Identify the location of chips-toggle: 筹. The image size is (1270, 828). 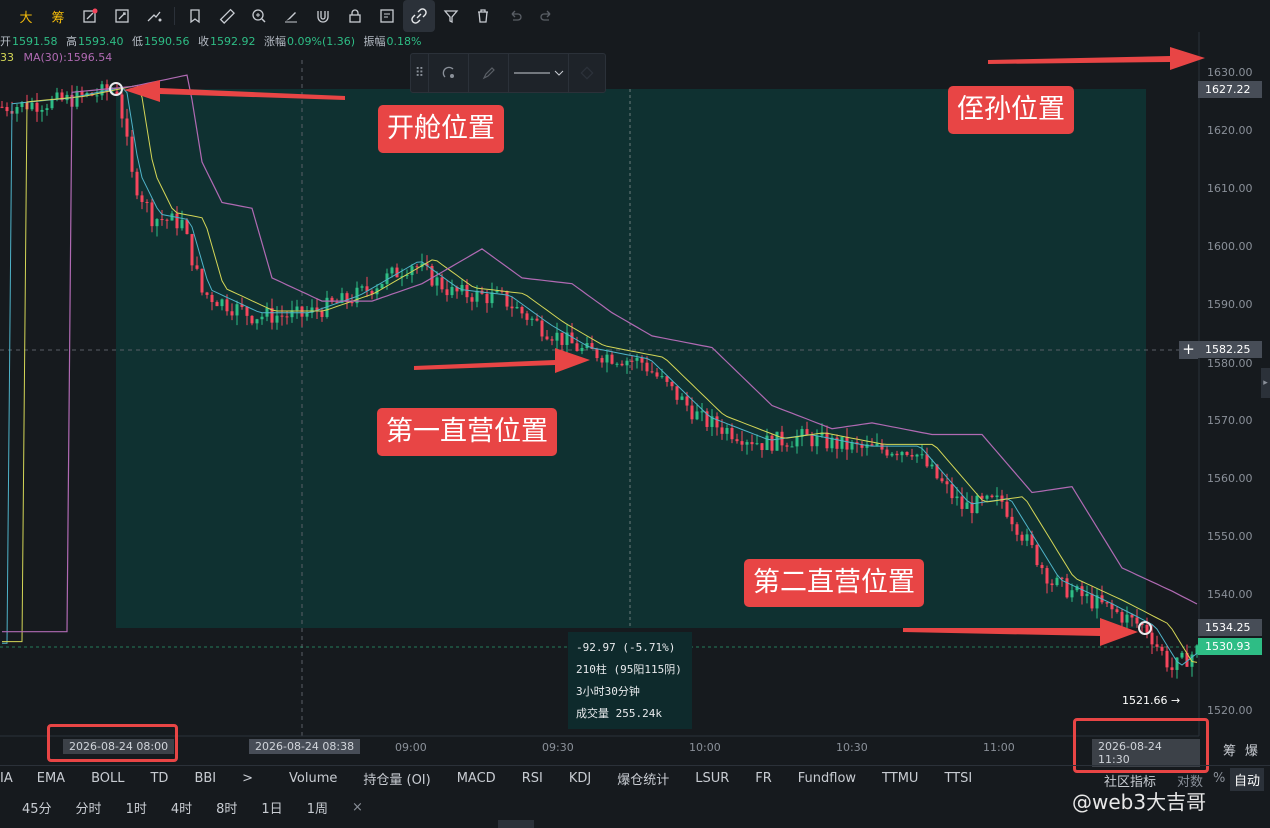
(1229, 749).